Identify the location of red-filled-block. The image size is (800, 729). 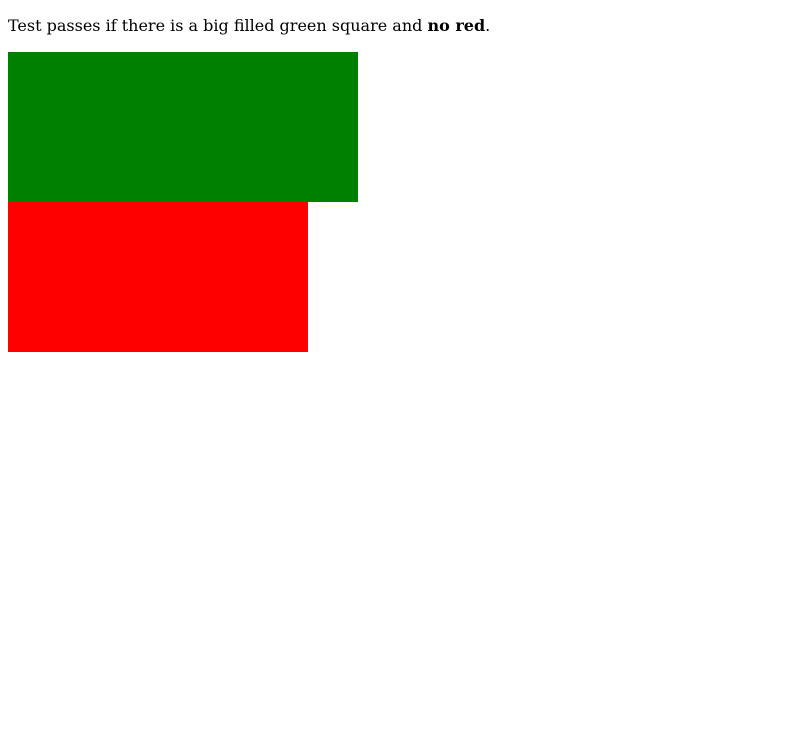
(158, 277).